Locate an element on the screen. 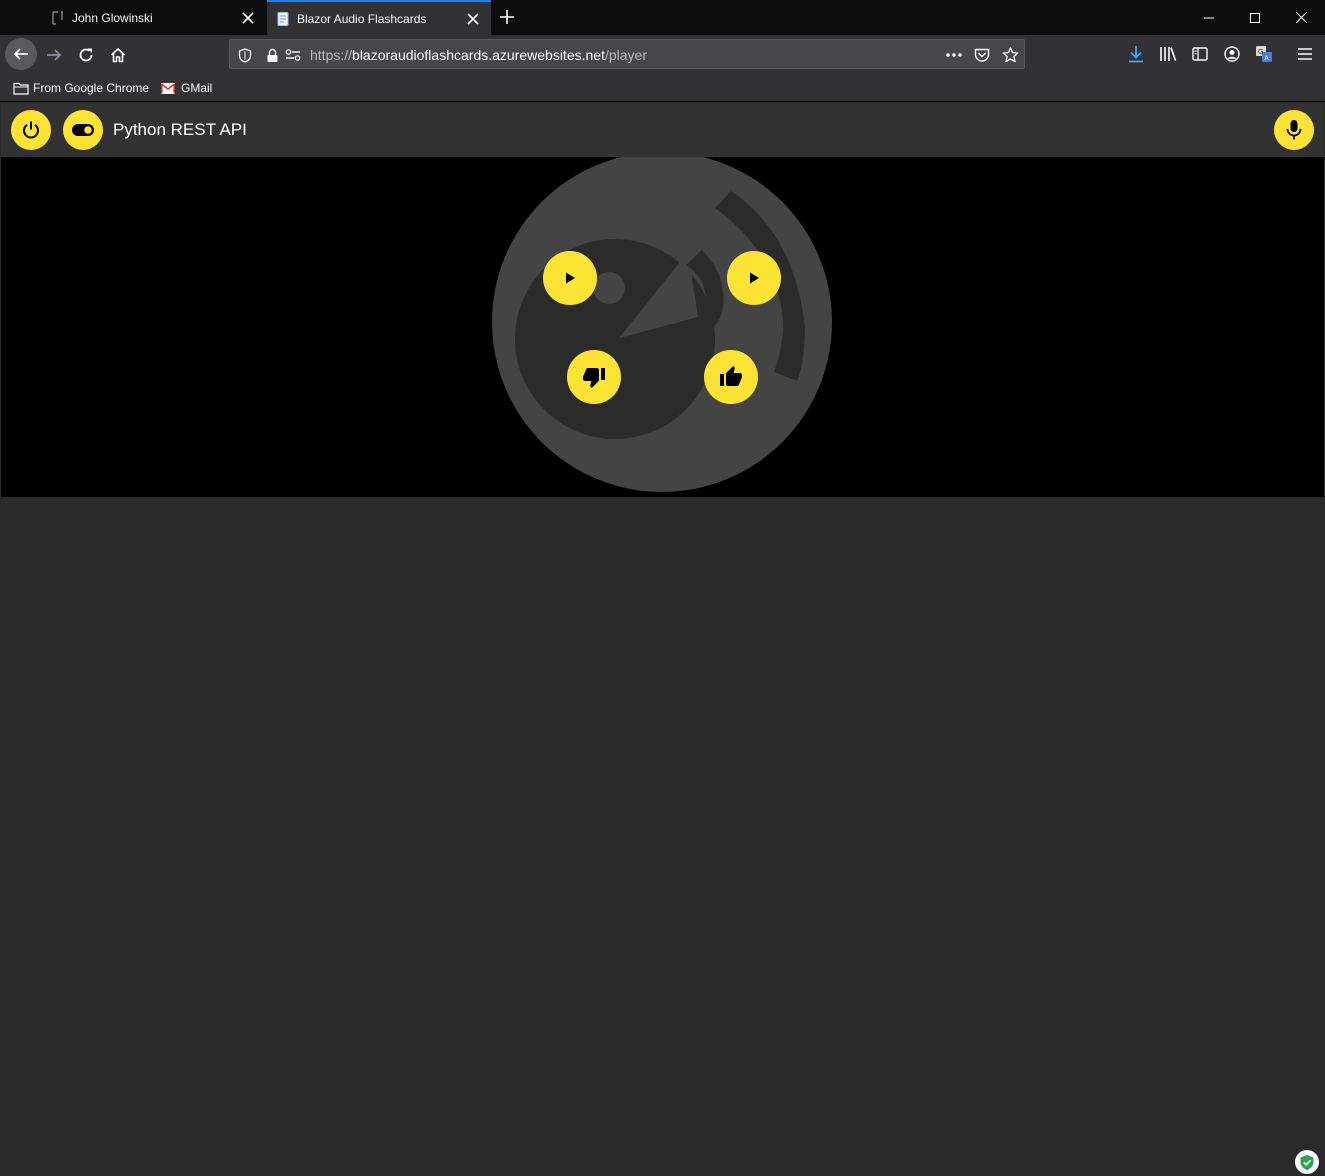 The image size is (1325, 1176). toggle-button is located at coordinates (83, 130).